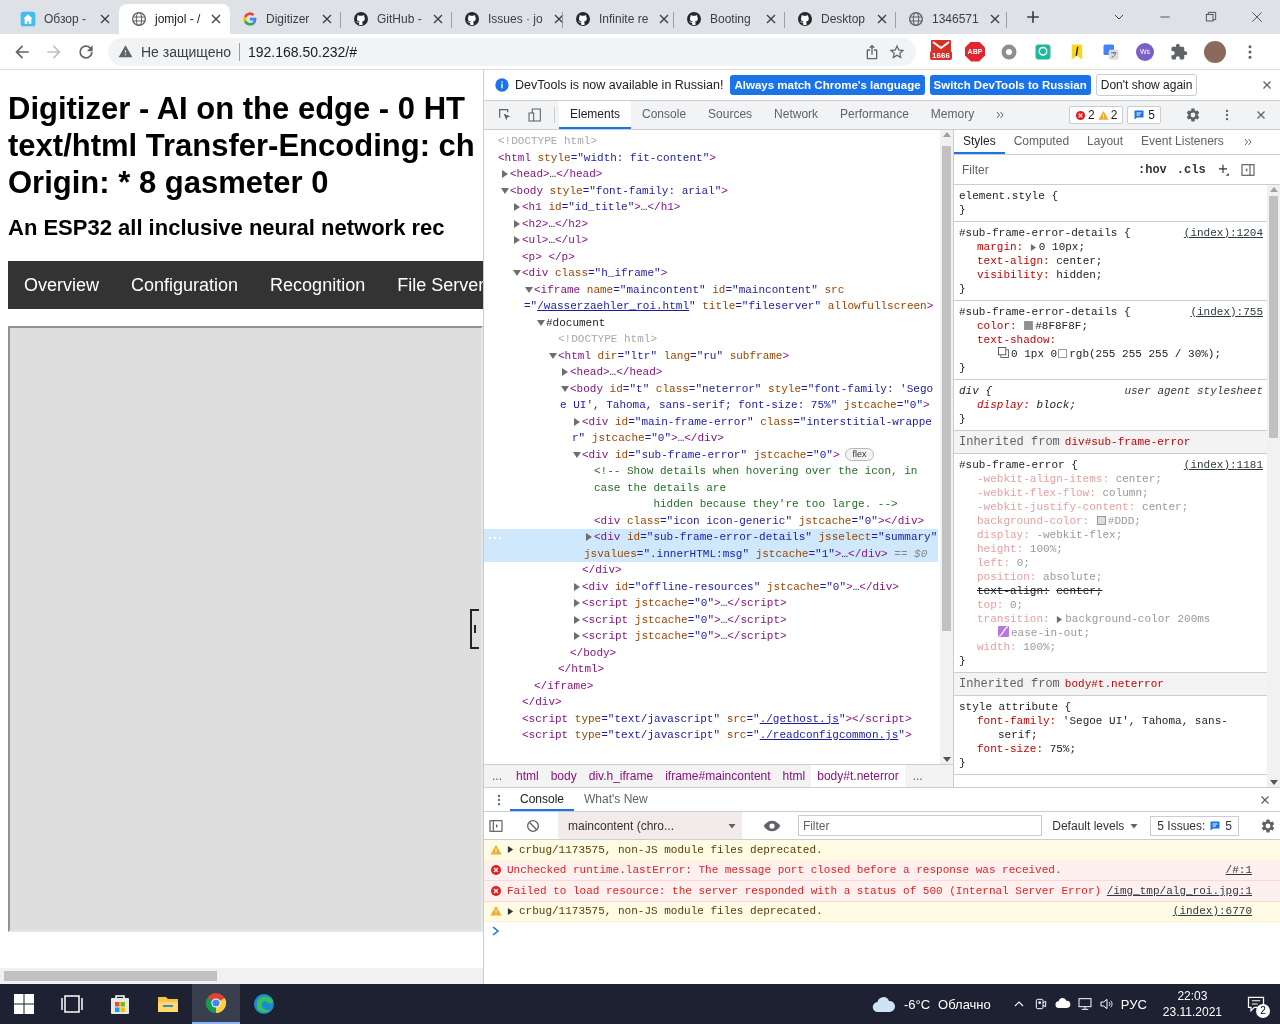 The height and width of the screenshot is (1024, 1280). Describe the element at coordinates (241, 976) in the screenshot. I see `horizontal-scrollbar` at that location.